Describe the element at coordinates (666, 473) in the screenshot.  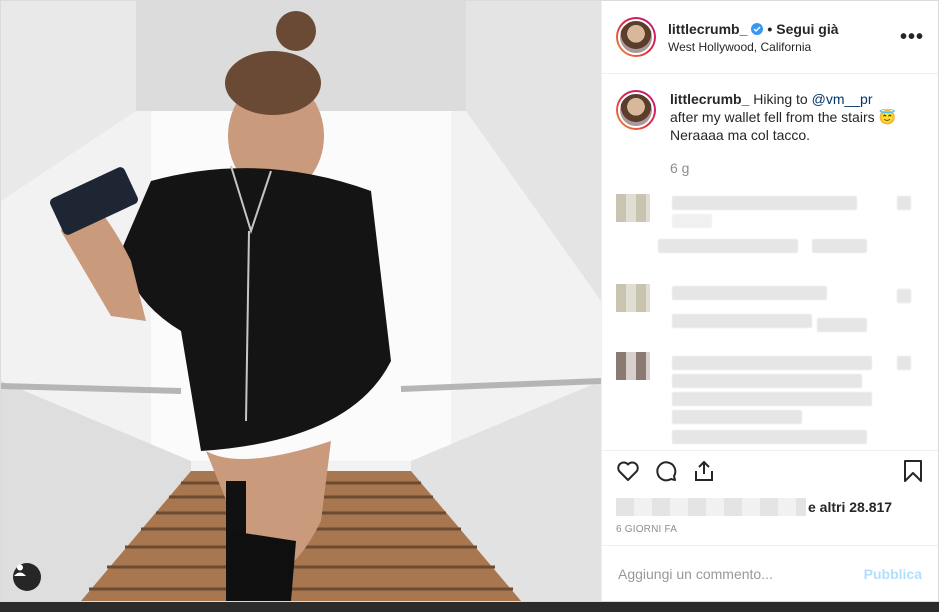
I see `comment-icon` at that location.